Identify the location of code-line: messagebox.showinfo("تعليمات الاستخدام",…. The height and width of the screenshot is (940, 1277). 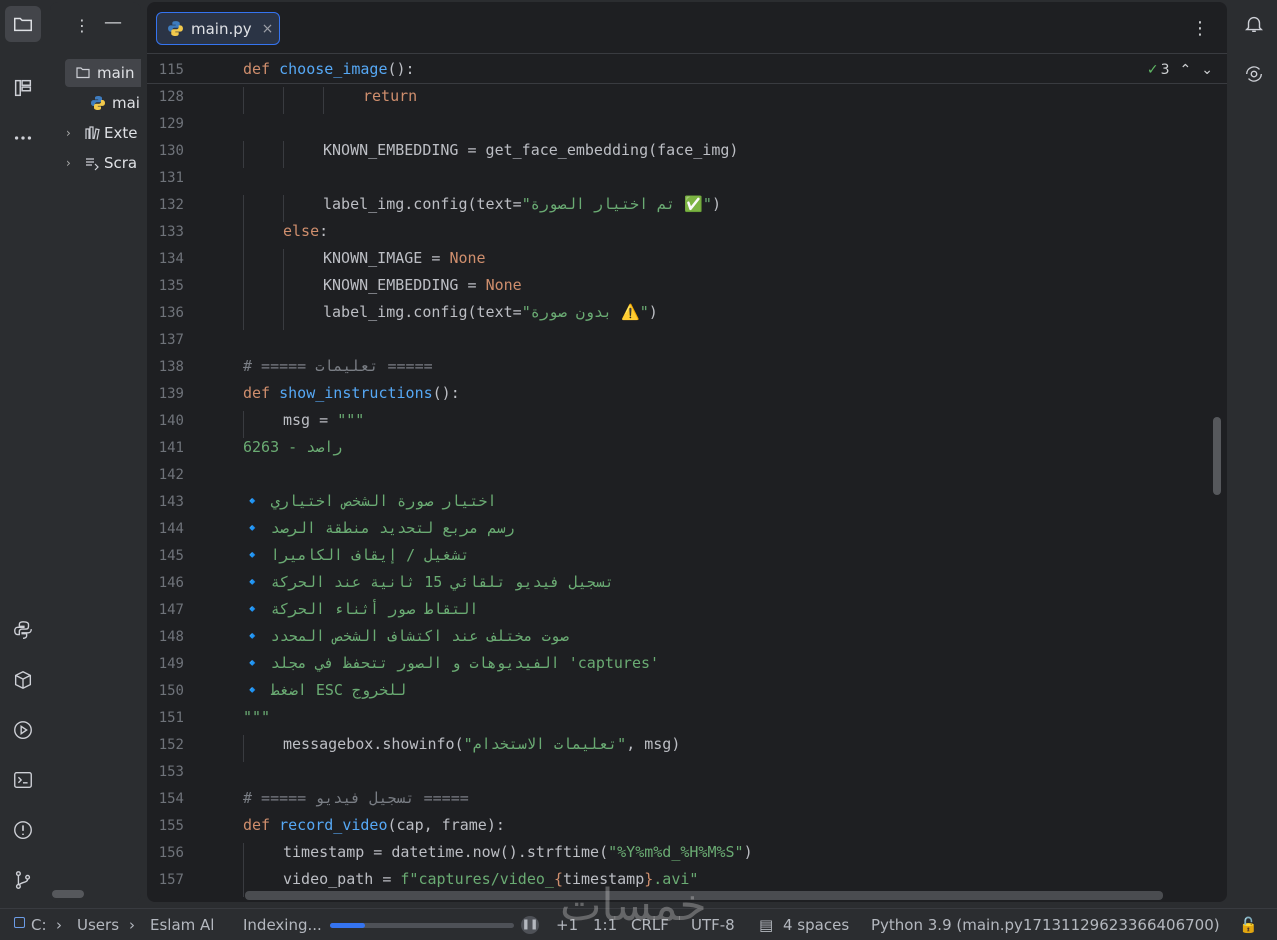
(481, 744).